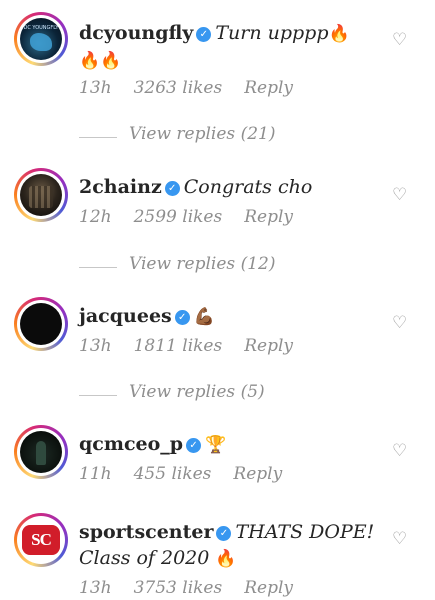 The width and height of the screenshot is (435, 600). Describe the element at coordinates (120, 187) in the screenshot. I see `username: 2chainz` at that location.